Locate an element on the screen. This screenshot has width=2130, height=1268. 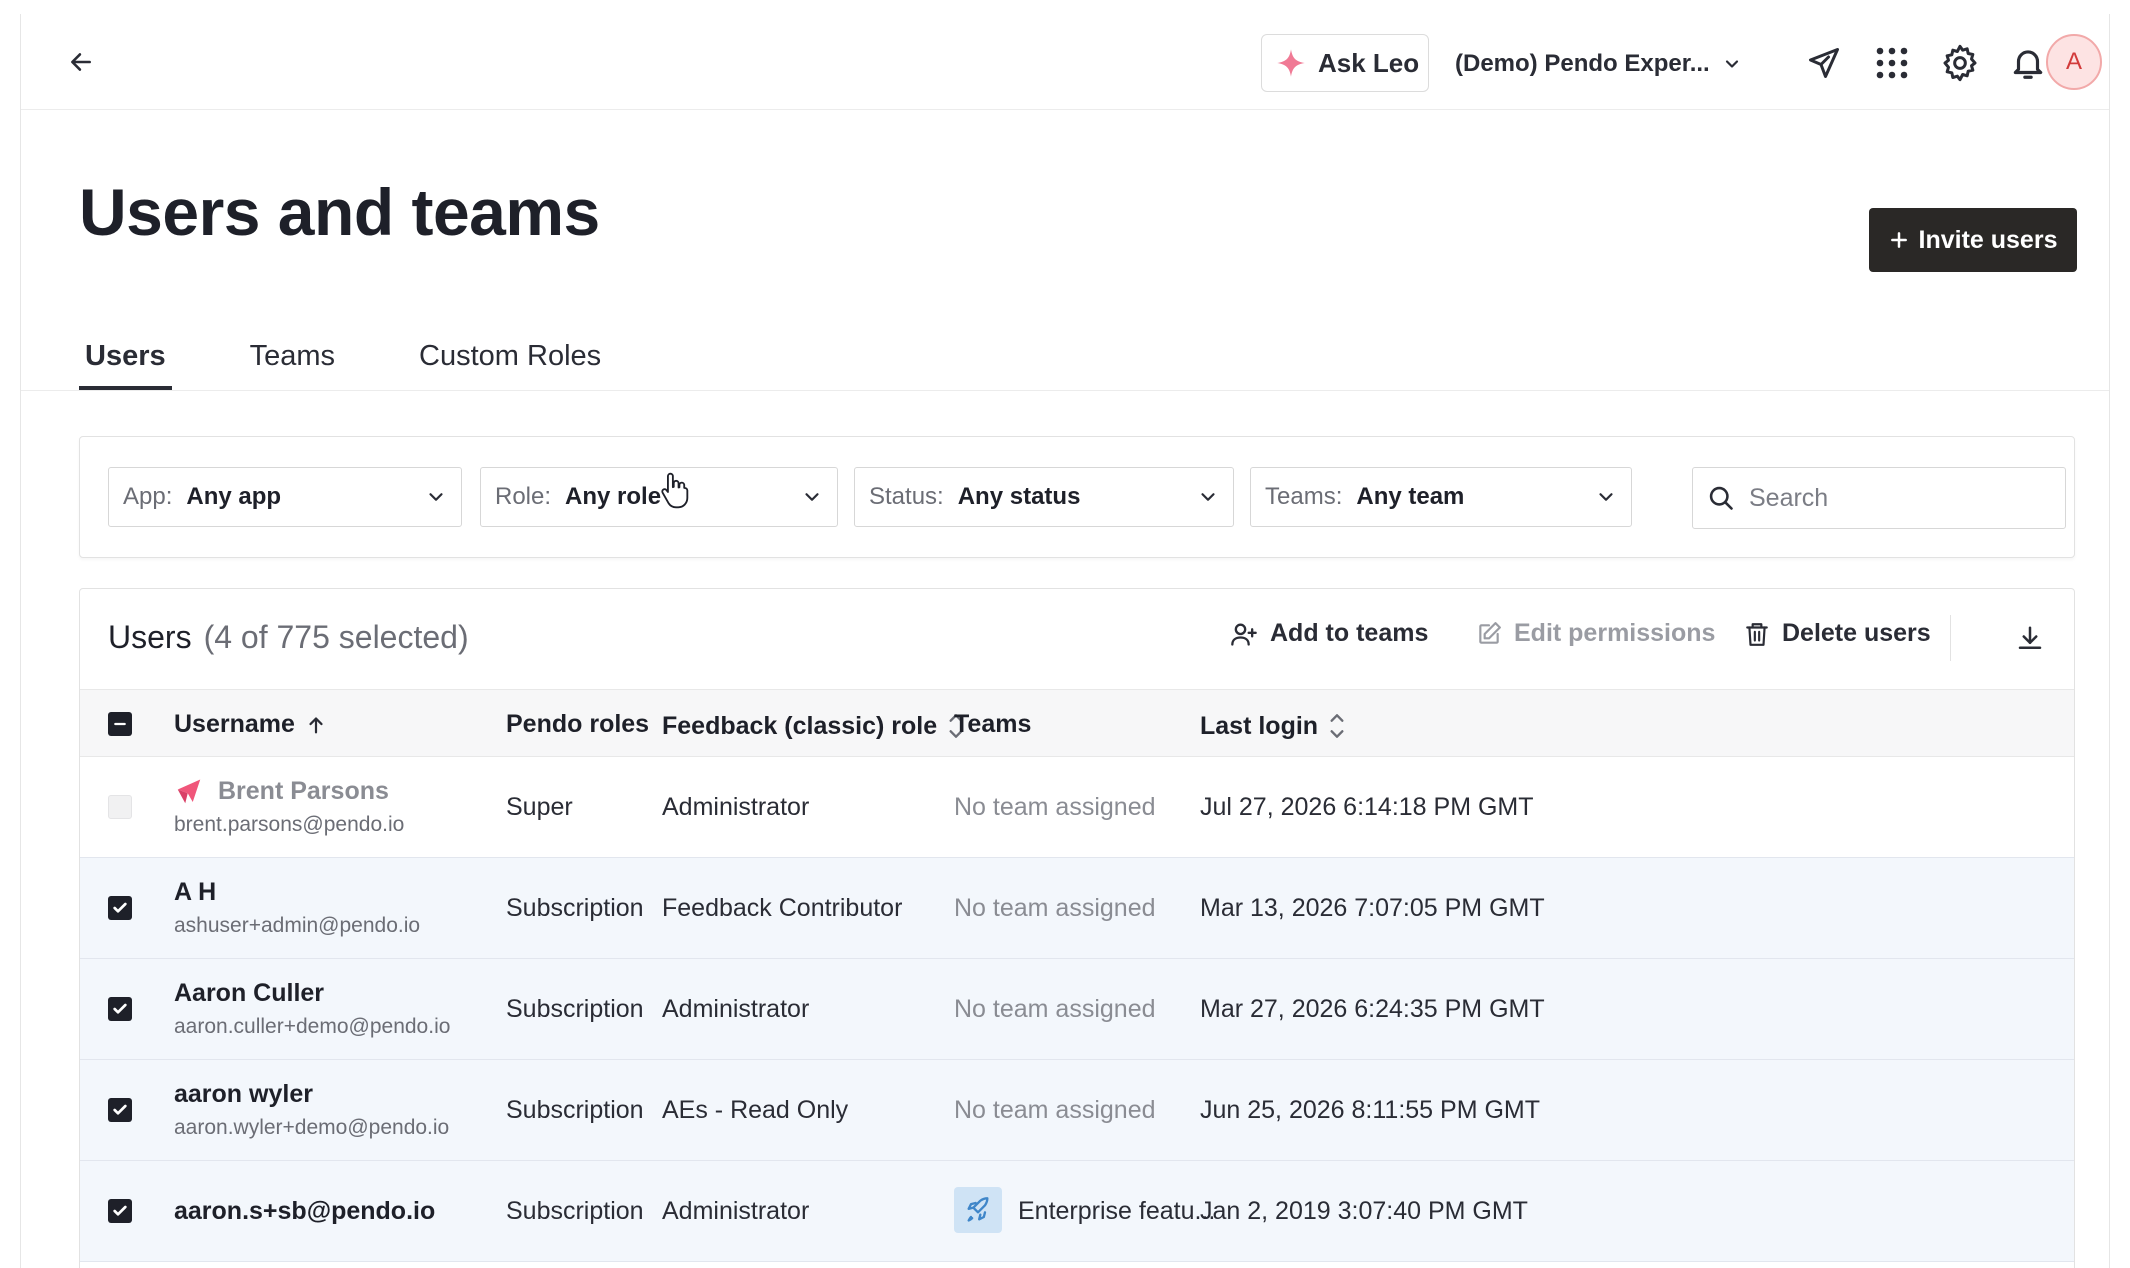
arrow-left-icon is located at coordinates (81, 62).